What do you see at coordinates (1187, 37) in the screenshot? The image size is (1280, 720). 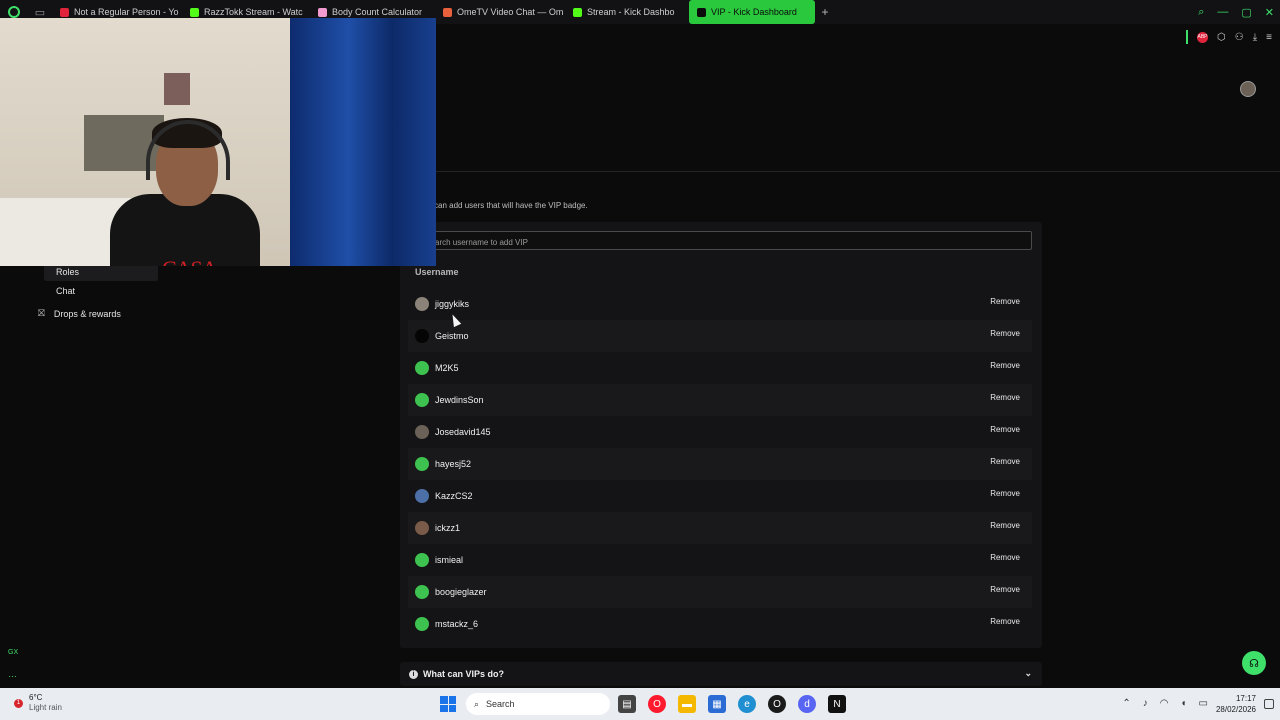 I see `gx-indicator` at bounding box center [1187, 37].